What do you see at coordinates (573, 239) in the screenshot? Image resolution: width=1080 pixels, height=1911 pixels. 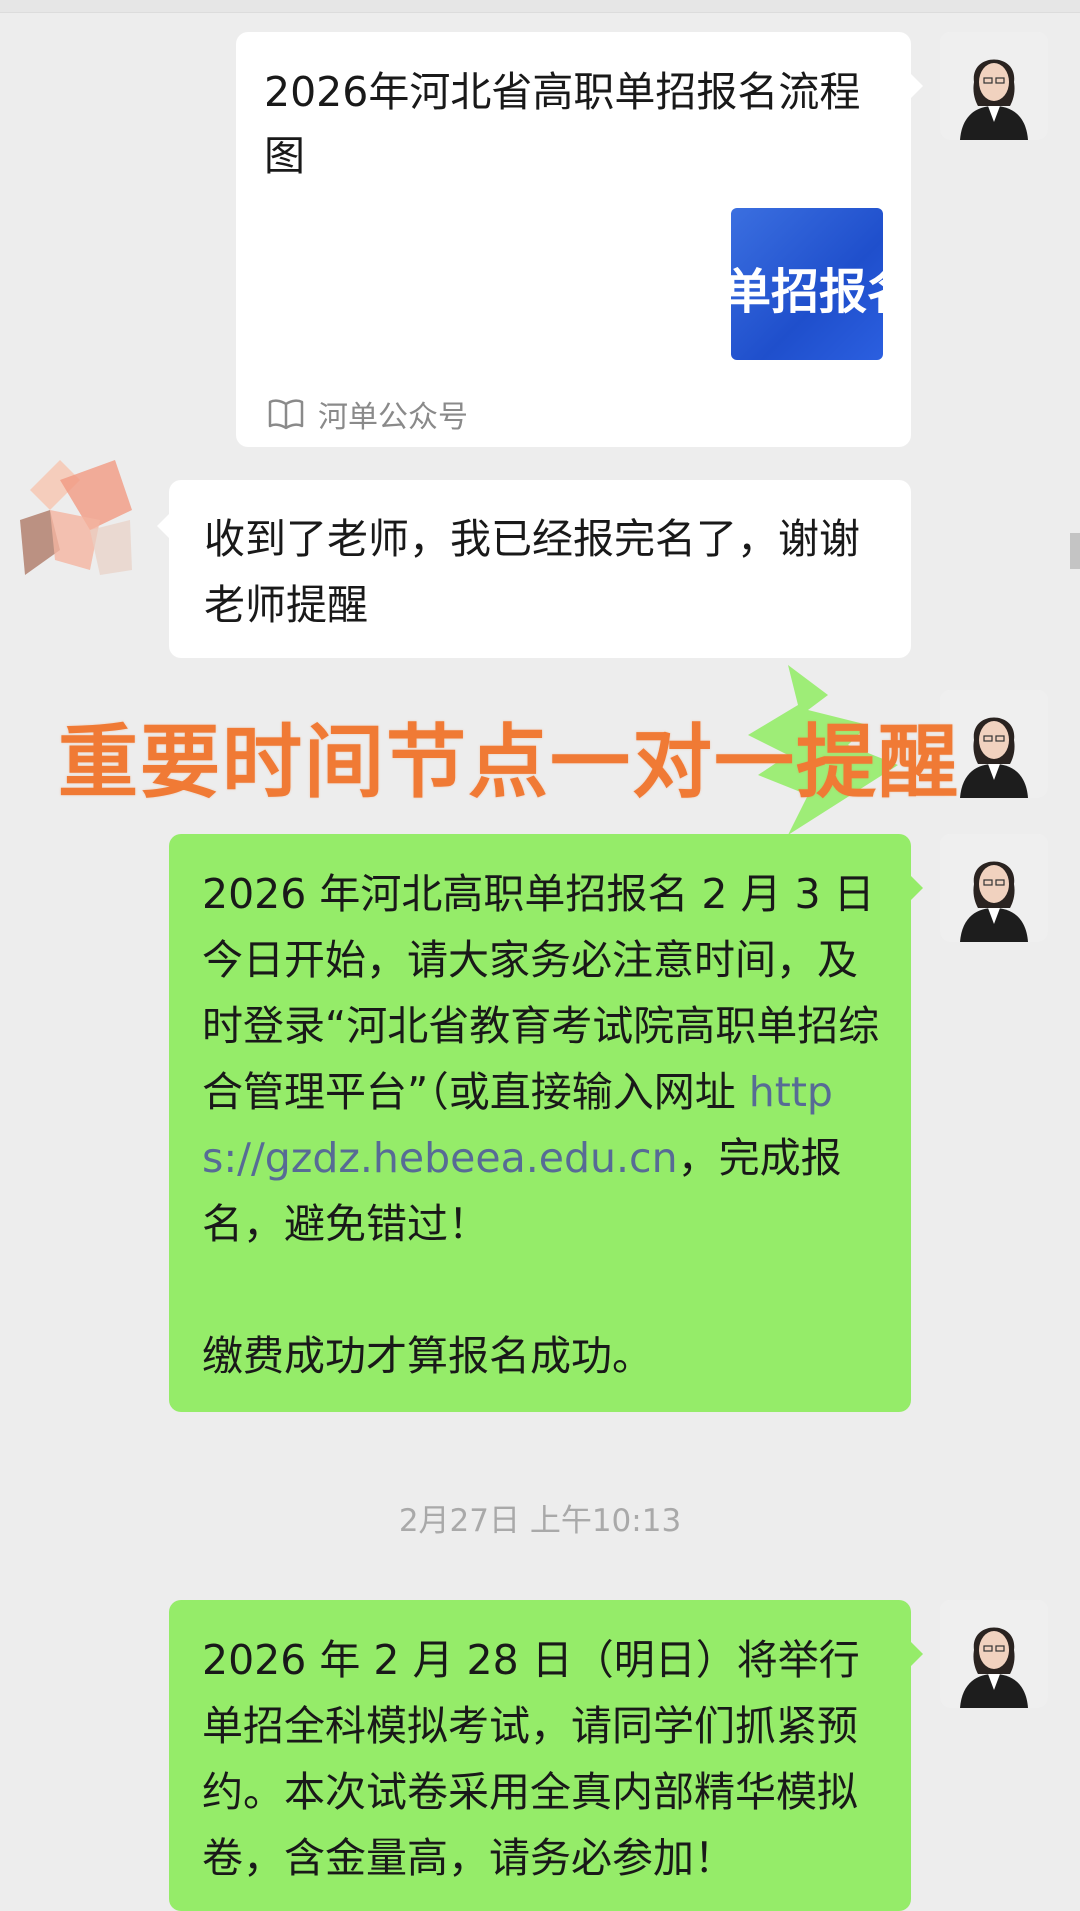 I see `link-card: 2026年河北省高职单招报名流程图 单招报名 河单公众号` at bounding box center [573, 239].